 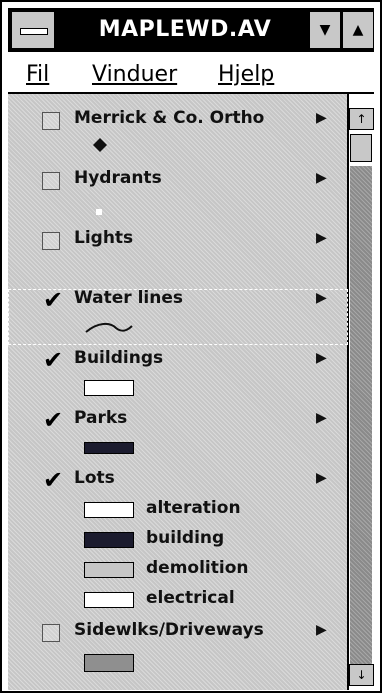 What do you see at coordinates (128, 298) in the screenshot?
I see `layer-label: Water lines` at bounding box center [128, 298].